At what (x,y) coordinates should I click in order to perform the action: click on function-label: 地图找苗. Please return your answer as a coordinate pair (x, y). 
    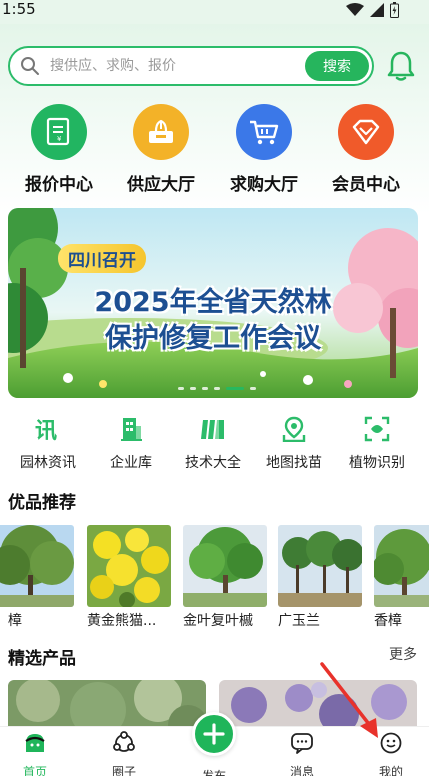
    Looking at the image, I should click on (294, 463).